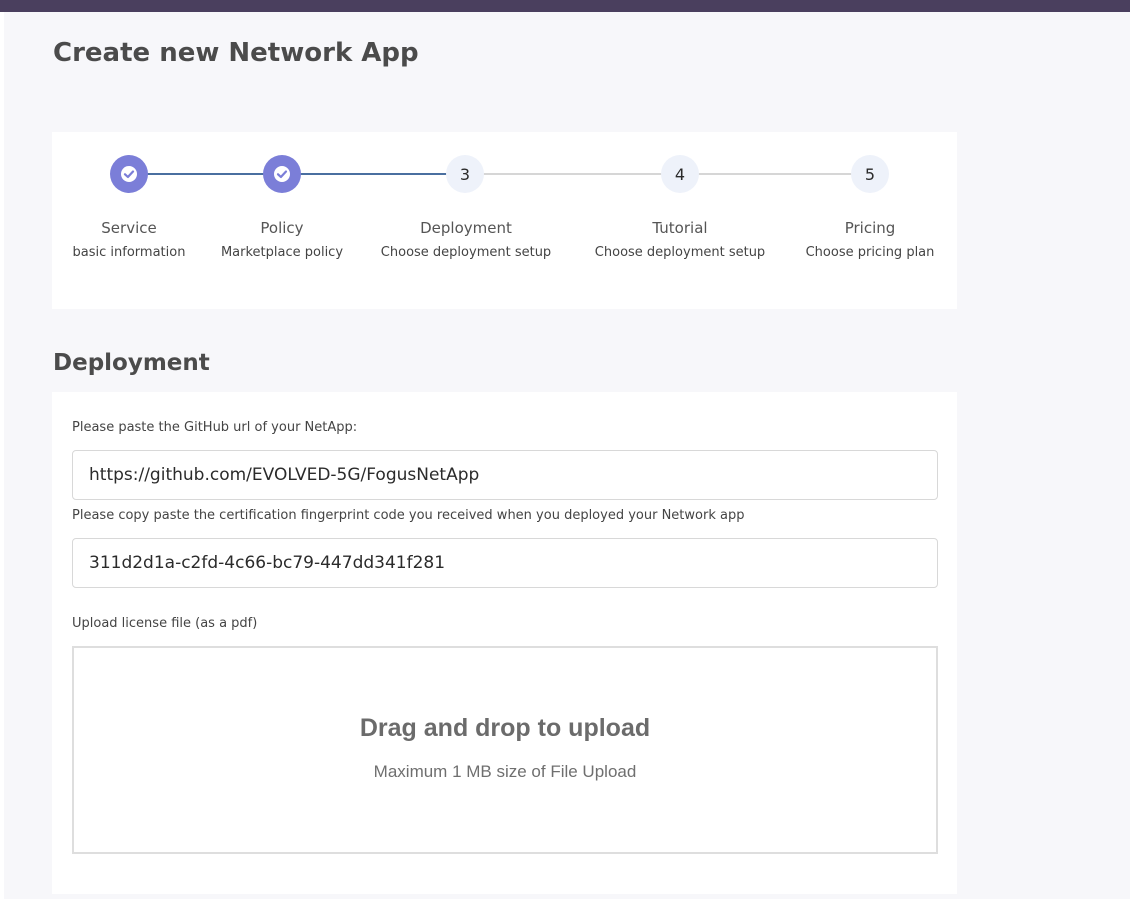 This screenshot has height=899, width=1130. I want to click on step-4-title: Tutorial, so click(680, 228).